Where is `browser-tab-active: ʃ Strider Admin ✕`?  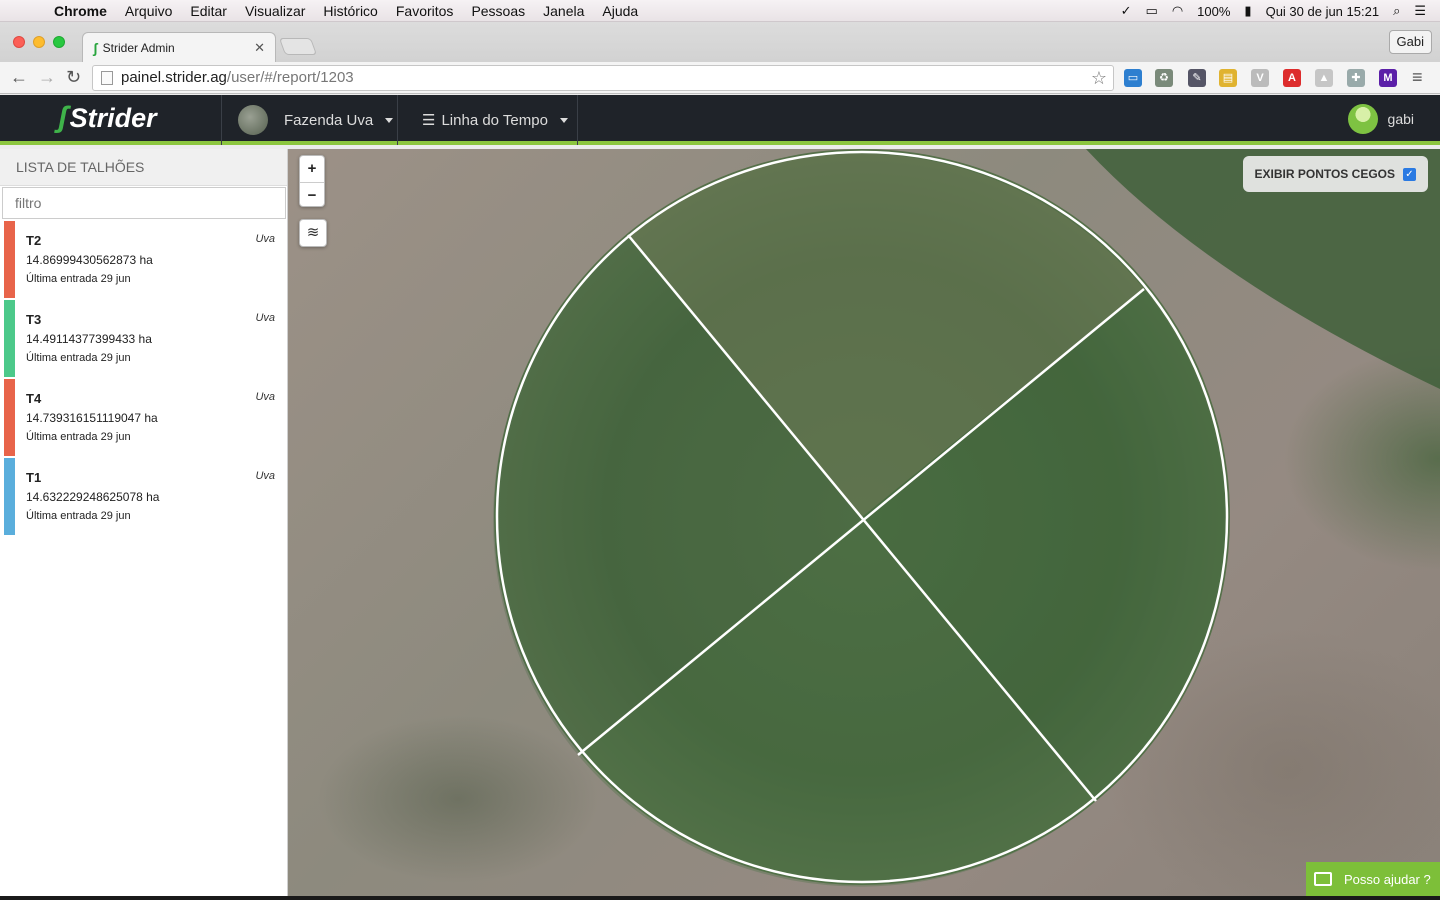 browser-tab-active: ʃ Strider Admin ✕ is located at coordinates (179, 47).